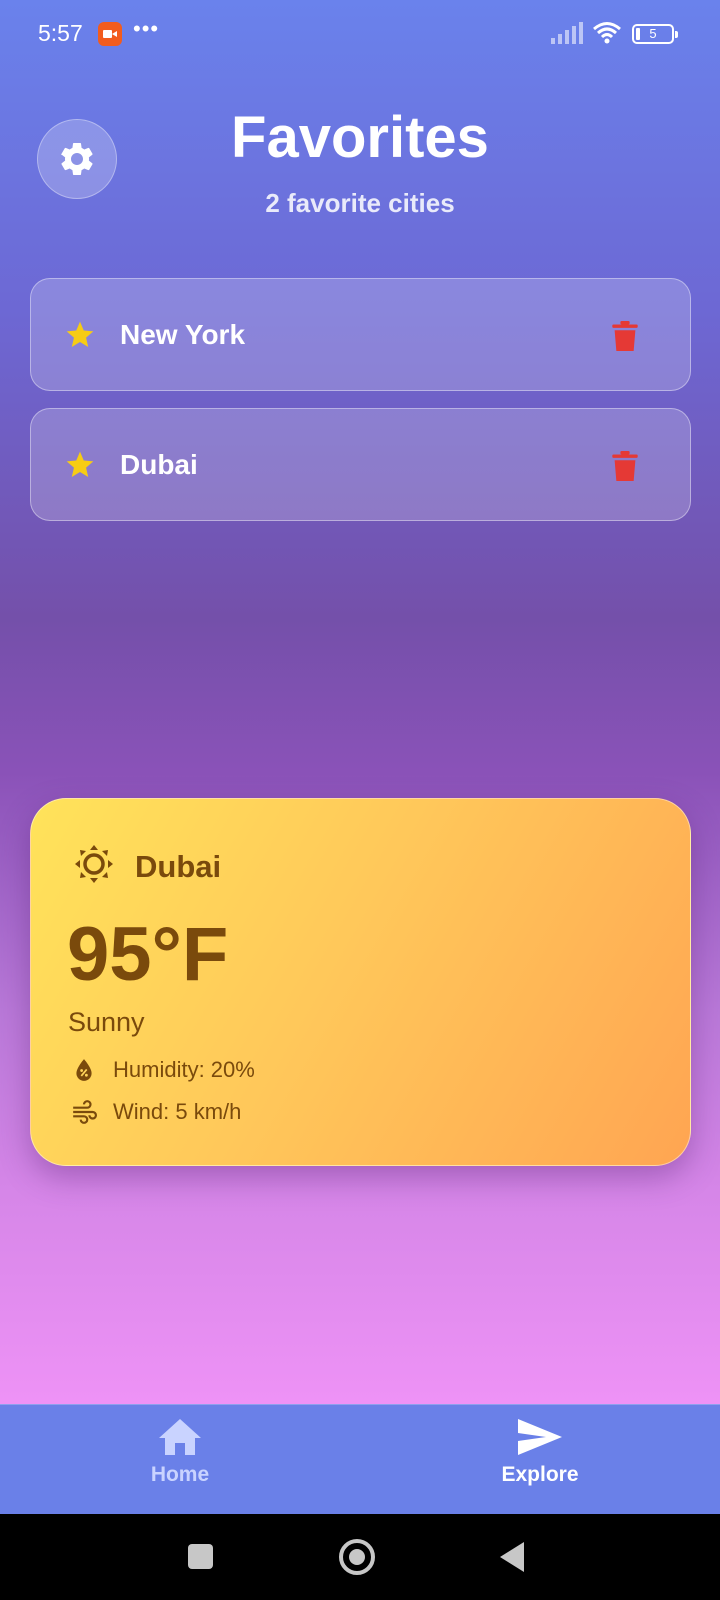 The image size is (720, 1600). I want to click on bottom-navigation: Home Explore, so click(360, 1459).